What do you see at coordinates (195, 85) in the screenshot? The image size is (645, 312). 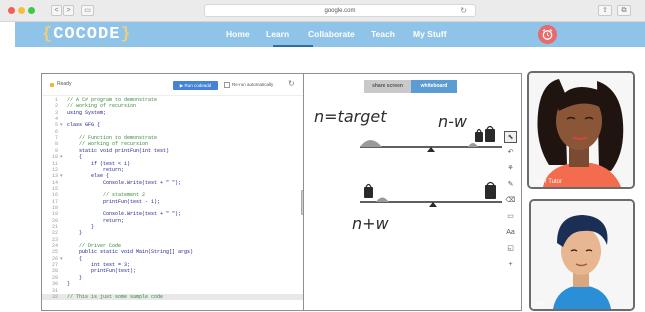 I see `run-code-button: ▶ Run codeadd` at bounding box center [195, 85].